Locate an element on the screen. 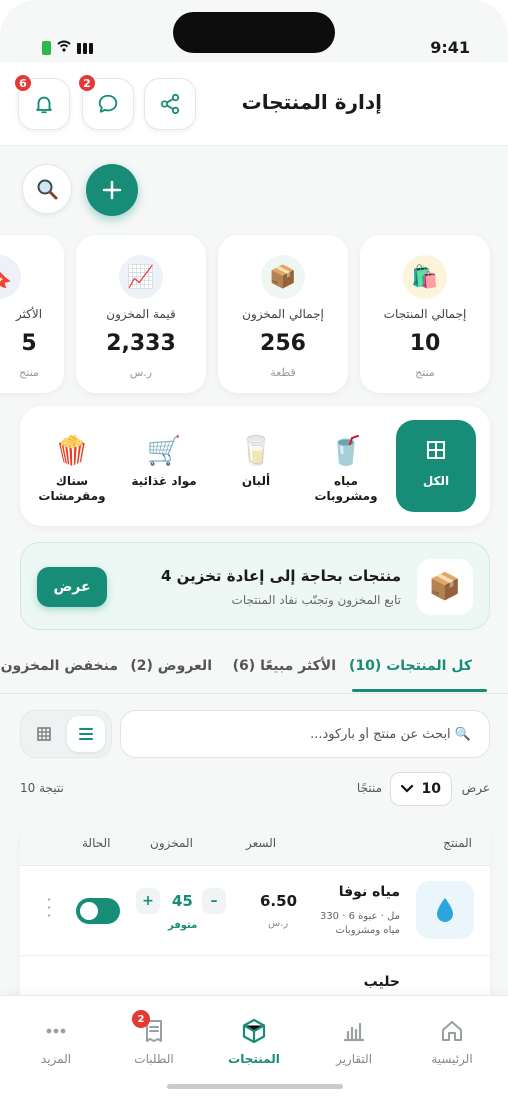 This screenshot has width=508, height=1100. result-count: 10 نتيجة is located at coordinates (42, 788).